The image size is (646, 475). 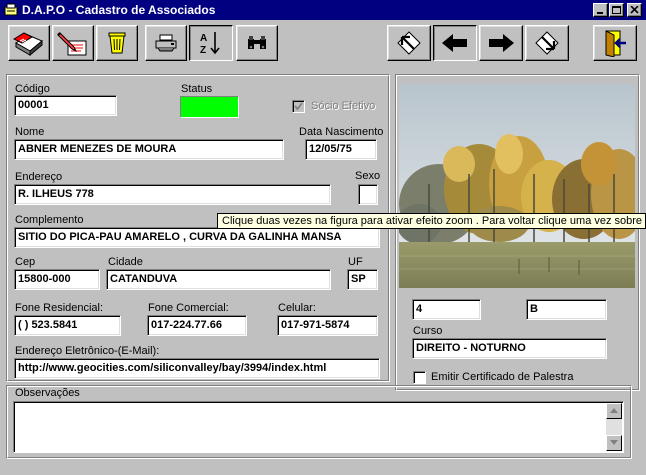 I want to click on svg-text: A, so click(x=203, y=38).